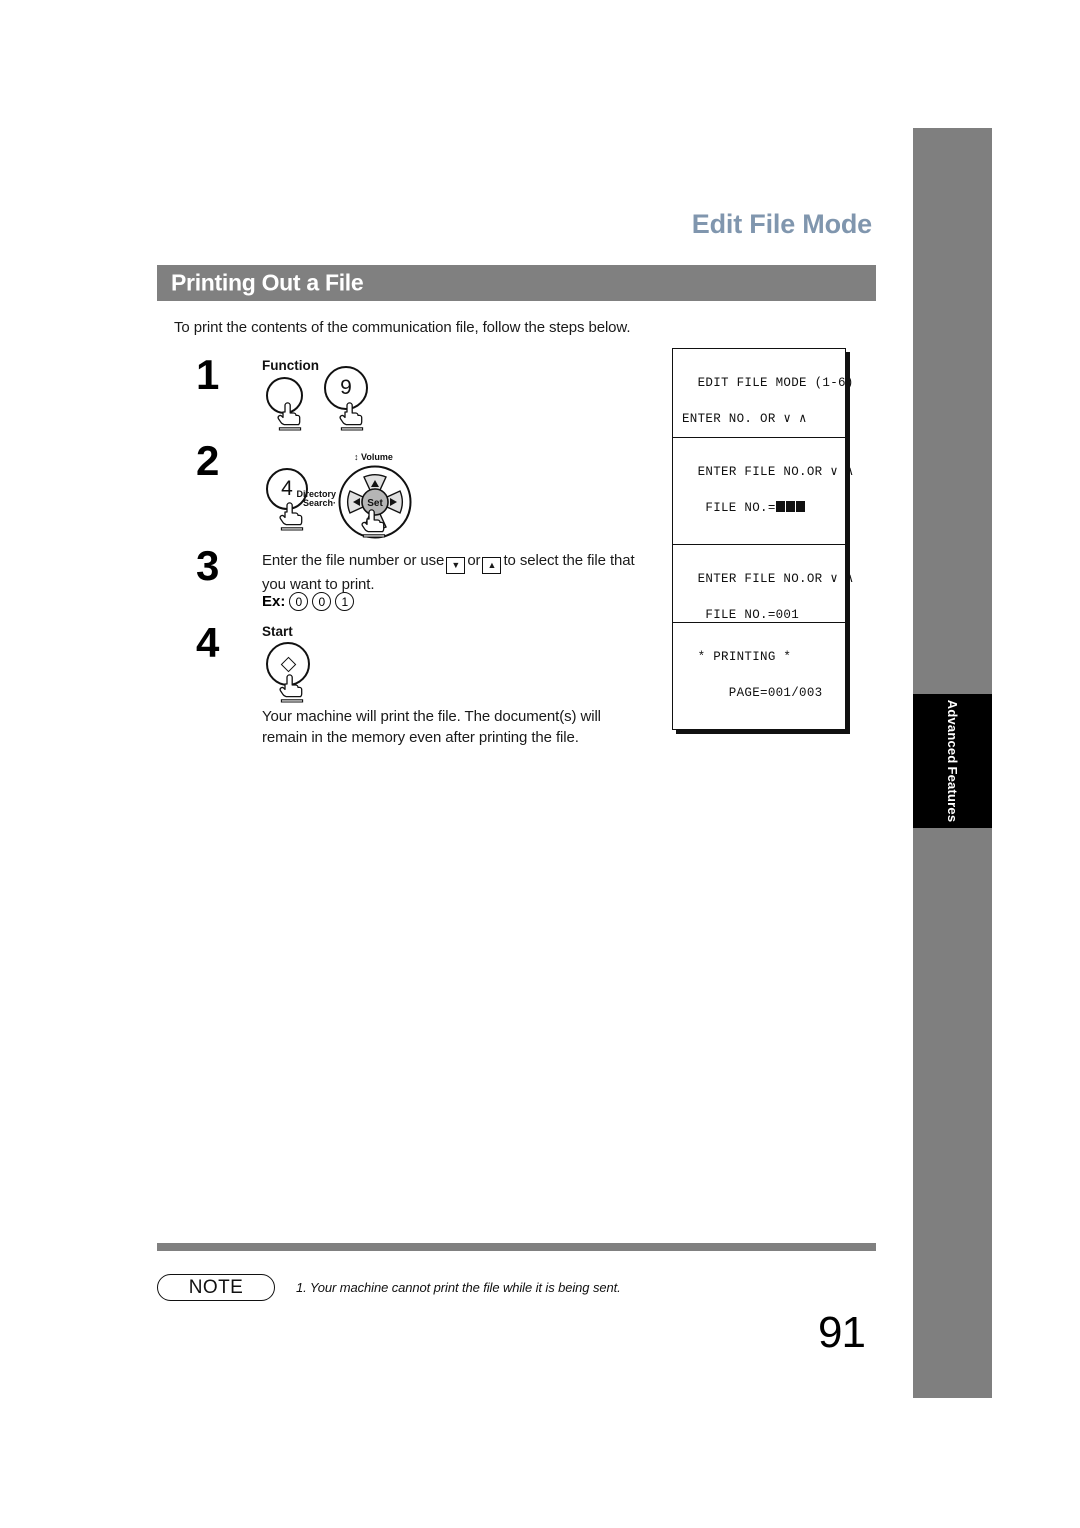 This screenshot has height=1528, width=1080. Describe the element at coordinates (356, 457) in the screenshot. I see `volume-updown-icon: ↕` at that location.